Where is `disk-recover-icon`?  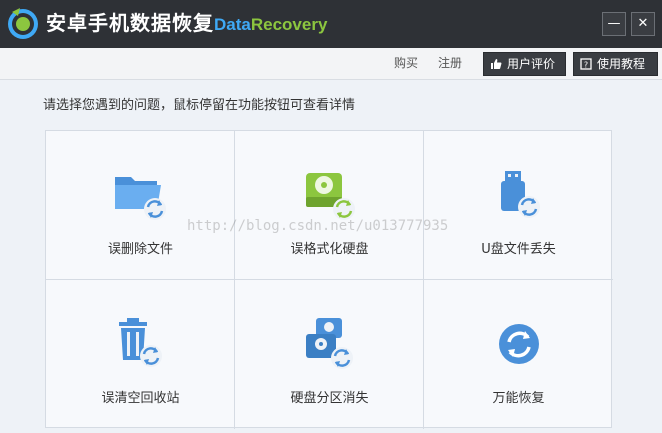
disk-recover-icon is located at coordinates (330, 196).